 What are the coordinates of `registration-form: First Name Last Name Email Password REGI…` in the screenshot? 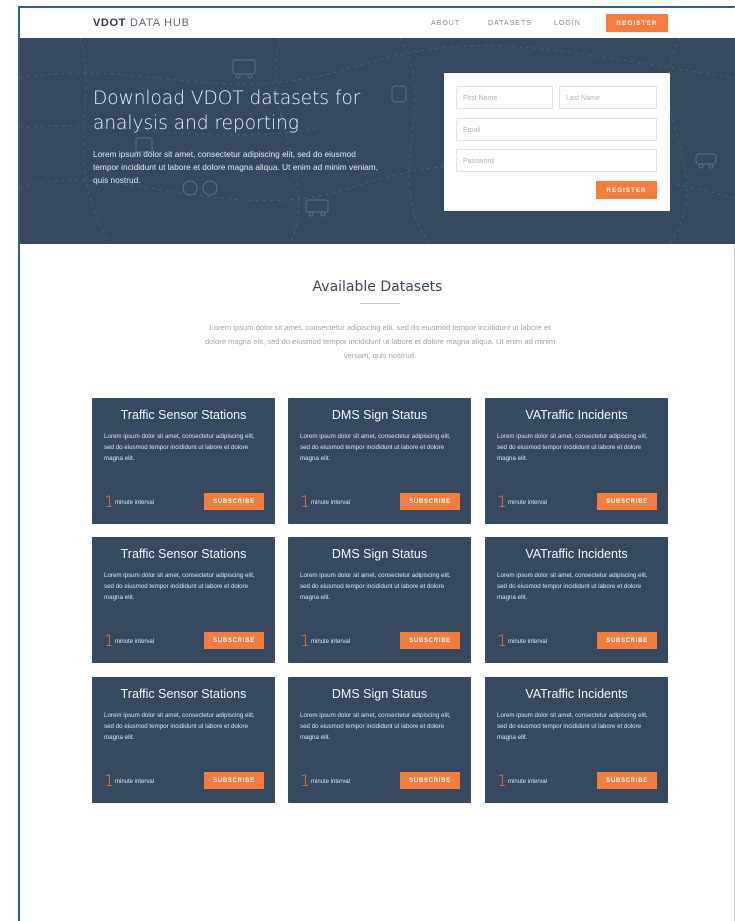 It's located at (557, 142).